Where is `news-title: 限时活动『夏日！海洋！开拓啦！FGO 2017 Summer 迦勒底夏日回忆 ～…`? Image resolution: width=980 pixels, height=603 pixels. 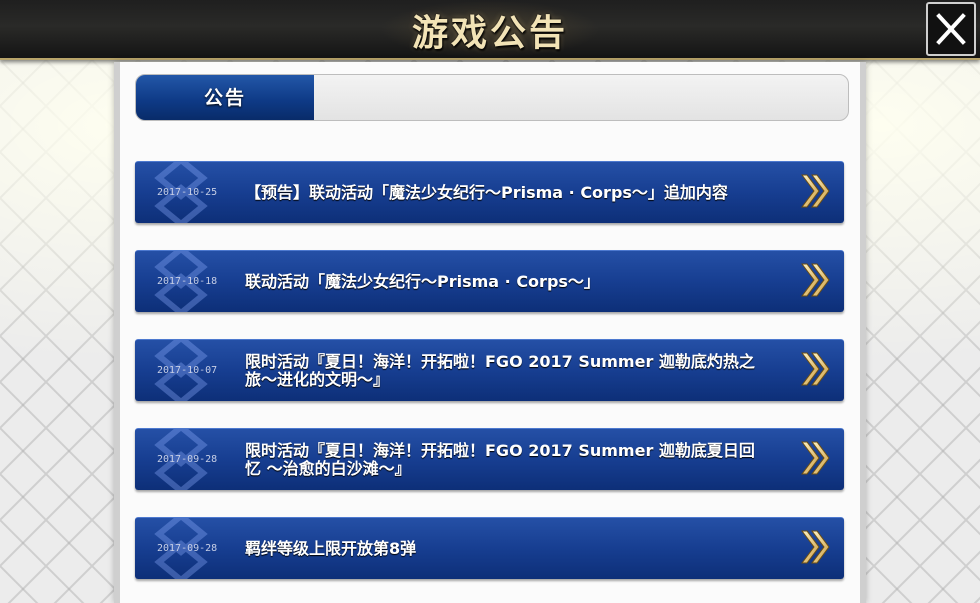 news-title: 限时活动『夏日！海洋！开拓啦！FGO 2017 Summer 迦勒底夏日回忆 ～… is located at coordinates (500, 459).